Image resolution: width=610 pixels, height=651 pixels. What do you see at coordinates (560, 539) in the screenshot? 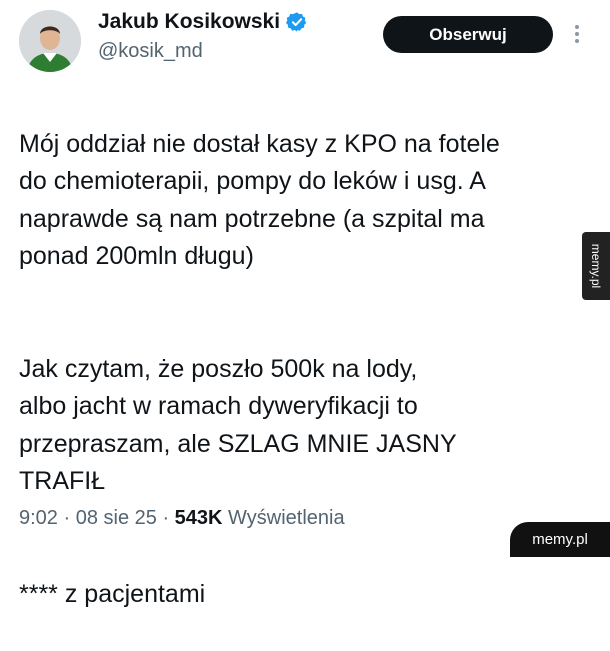
I see `watermark-bottom: memy.pl` at bounding box center [560, 539].